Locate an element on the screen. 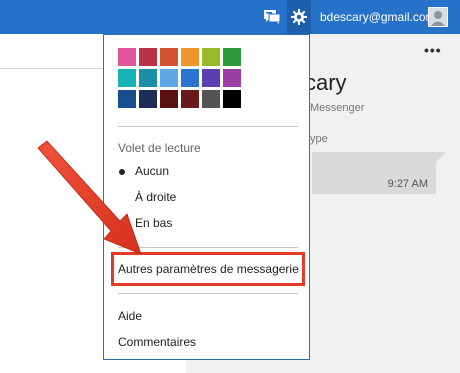 The image size is (460, 373). message-bubble: 9:27 AM is located at coordinates (374, 173).